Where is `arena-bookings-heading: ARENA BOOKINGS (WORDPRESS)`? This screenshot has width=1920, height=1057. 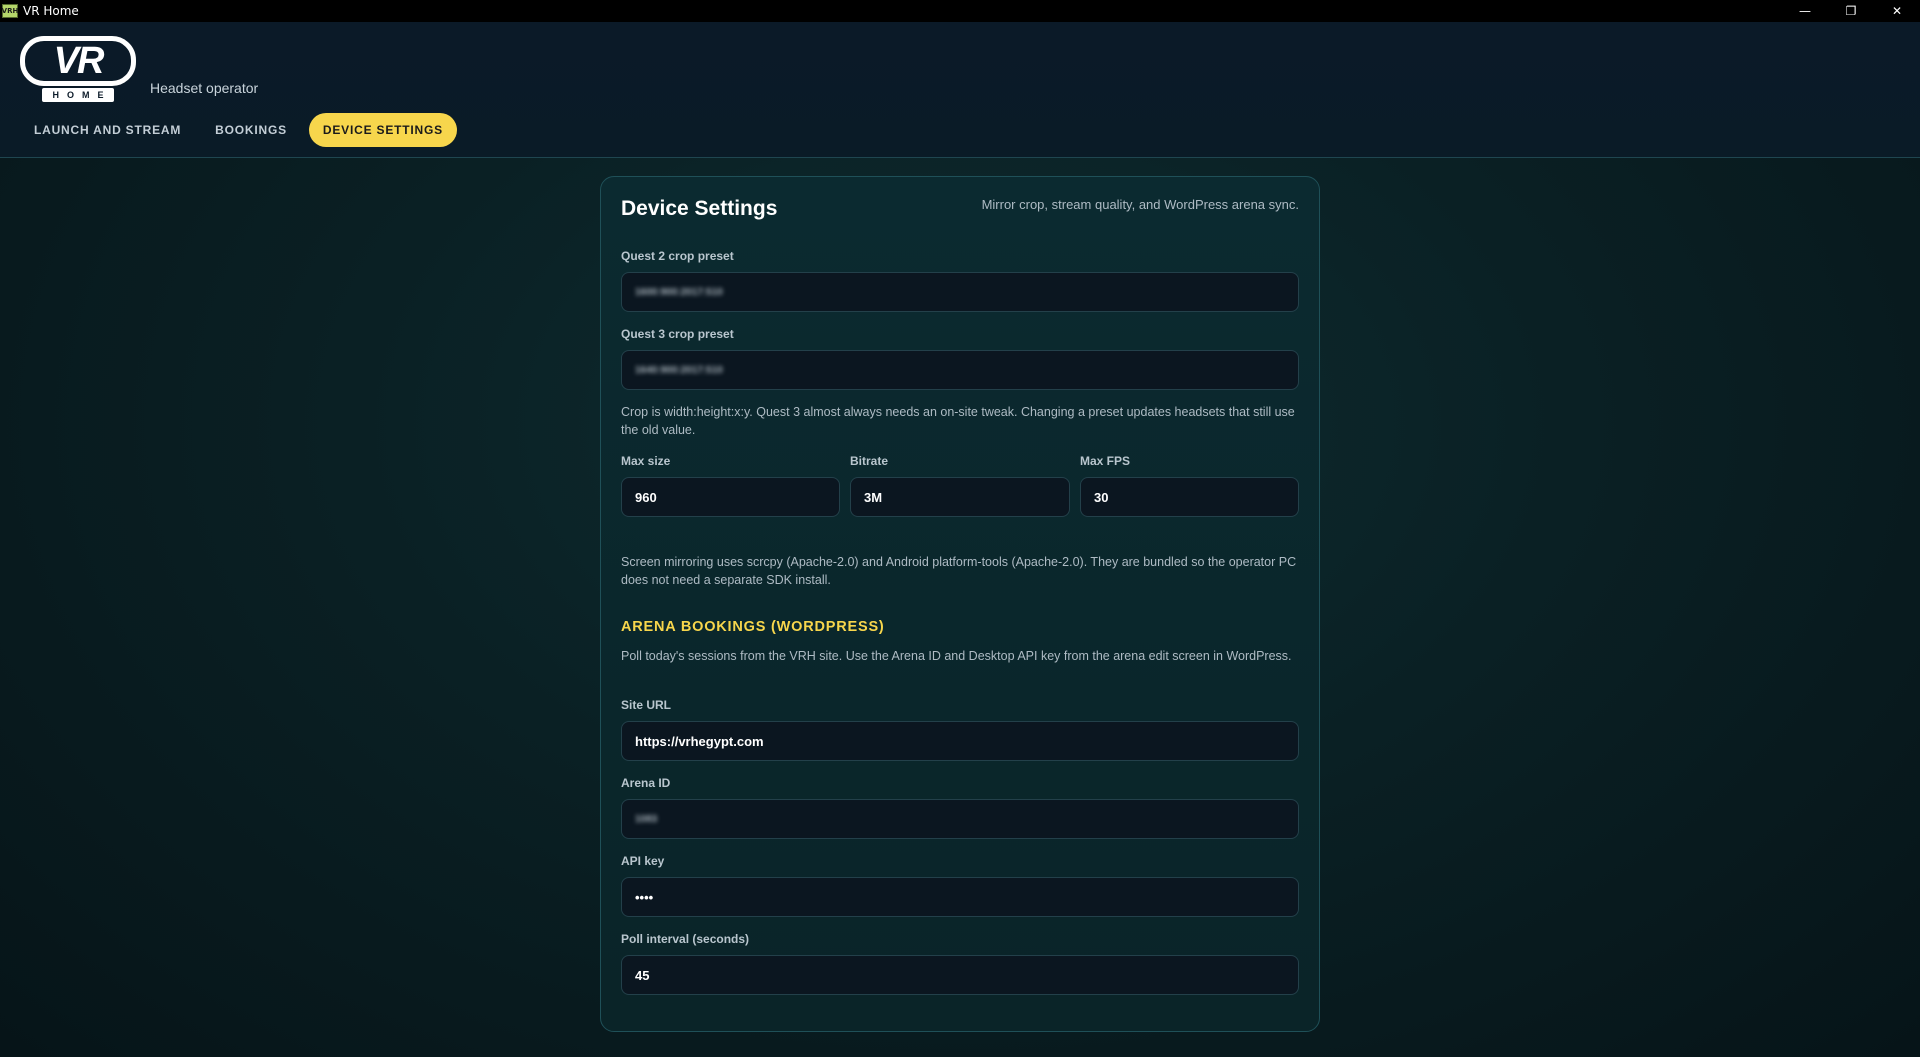
arena-bookings-heading: ARENA BOOKINGS (WORDPRESS) is located at coordinates (753, 627).